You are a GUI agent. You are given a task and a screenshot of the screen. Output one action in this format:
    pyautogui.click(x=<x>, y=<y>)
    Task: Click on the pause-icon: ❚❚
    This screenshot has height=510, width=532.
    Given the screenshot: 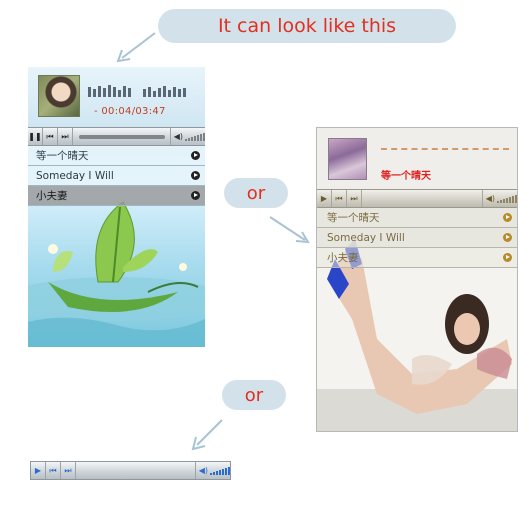 What is the action you would take?
    pyautogui.click(x=35, y=136)
    